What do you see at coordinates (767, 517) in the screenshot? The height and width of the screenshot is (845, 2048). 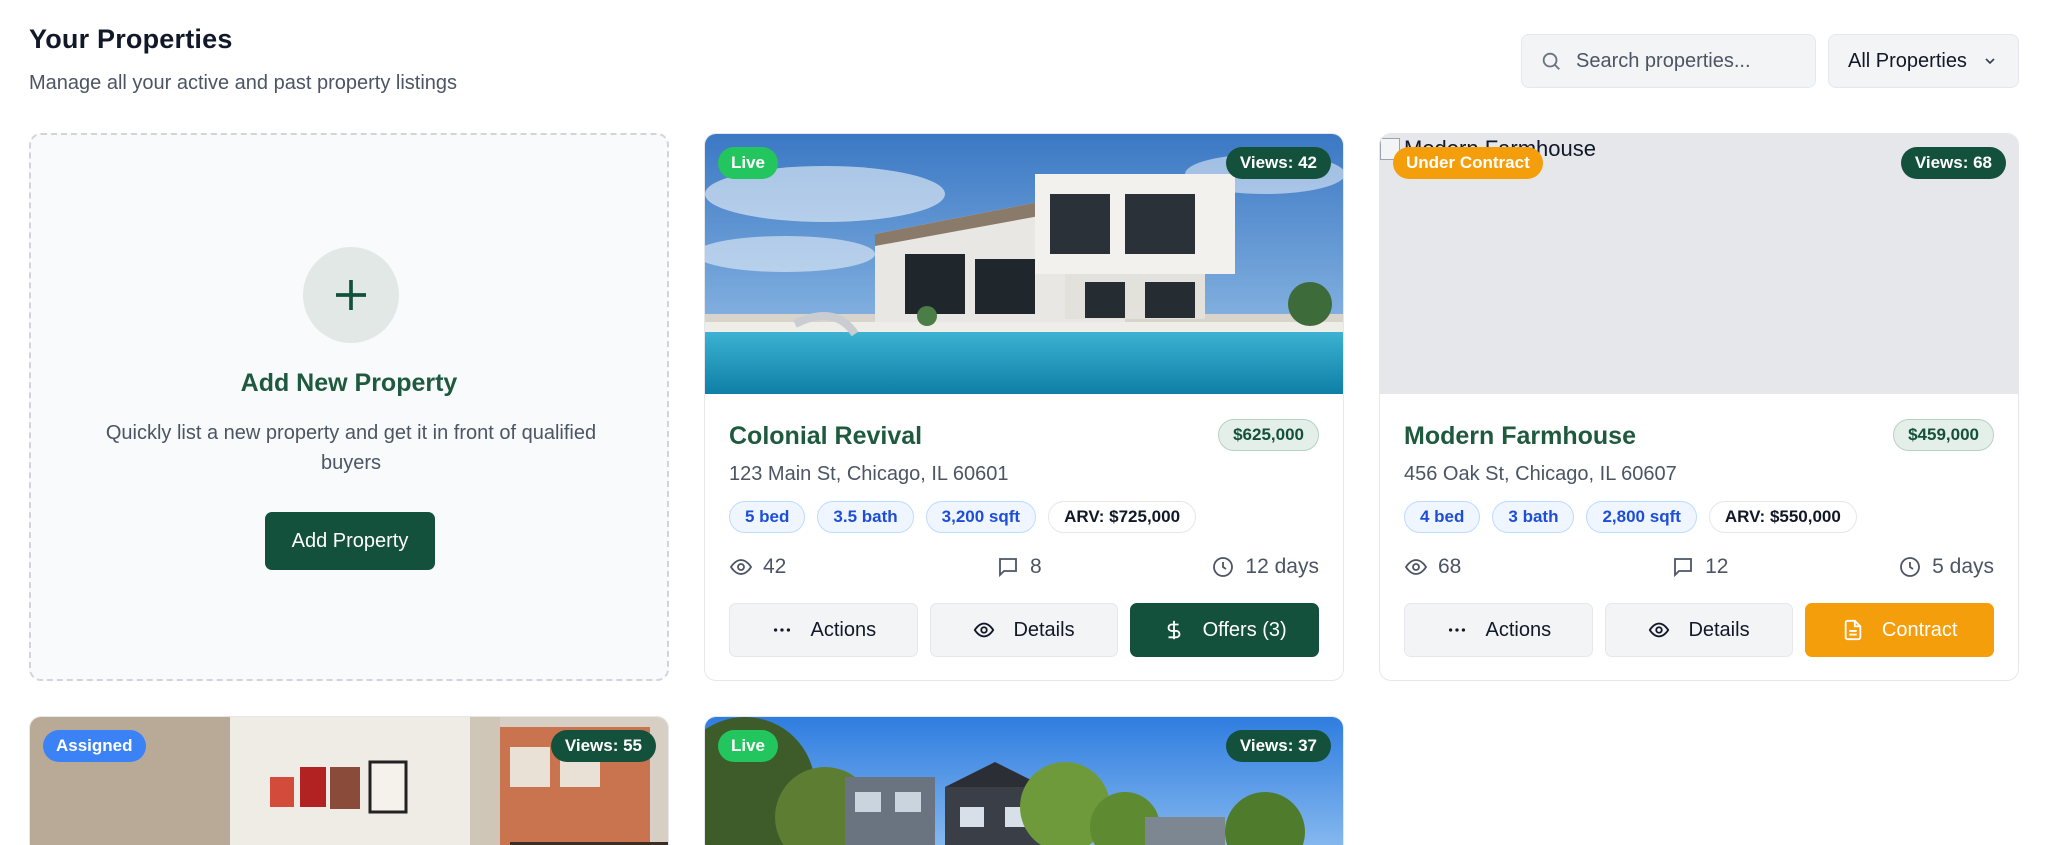 I see `beds-chip: 5 bed` at bounding box center [767, 517].